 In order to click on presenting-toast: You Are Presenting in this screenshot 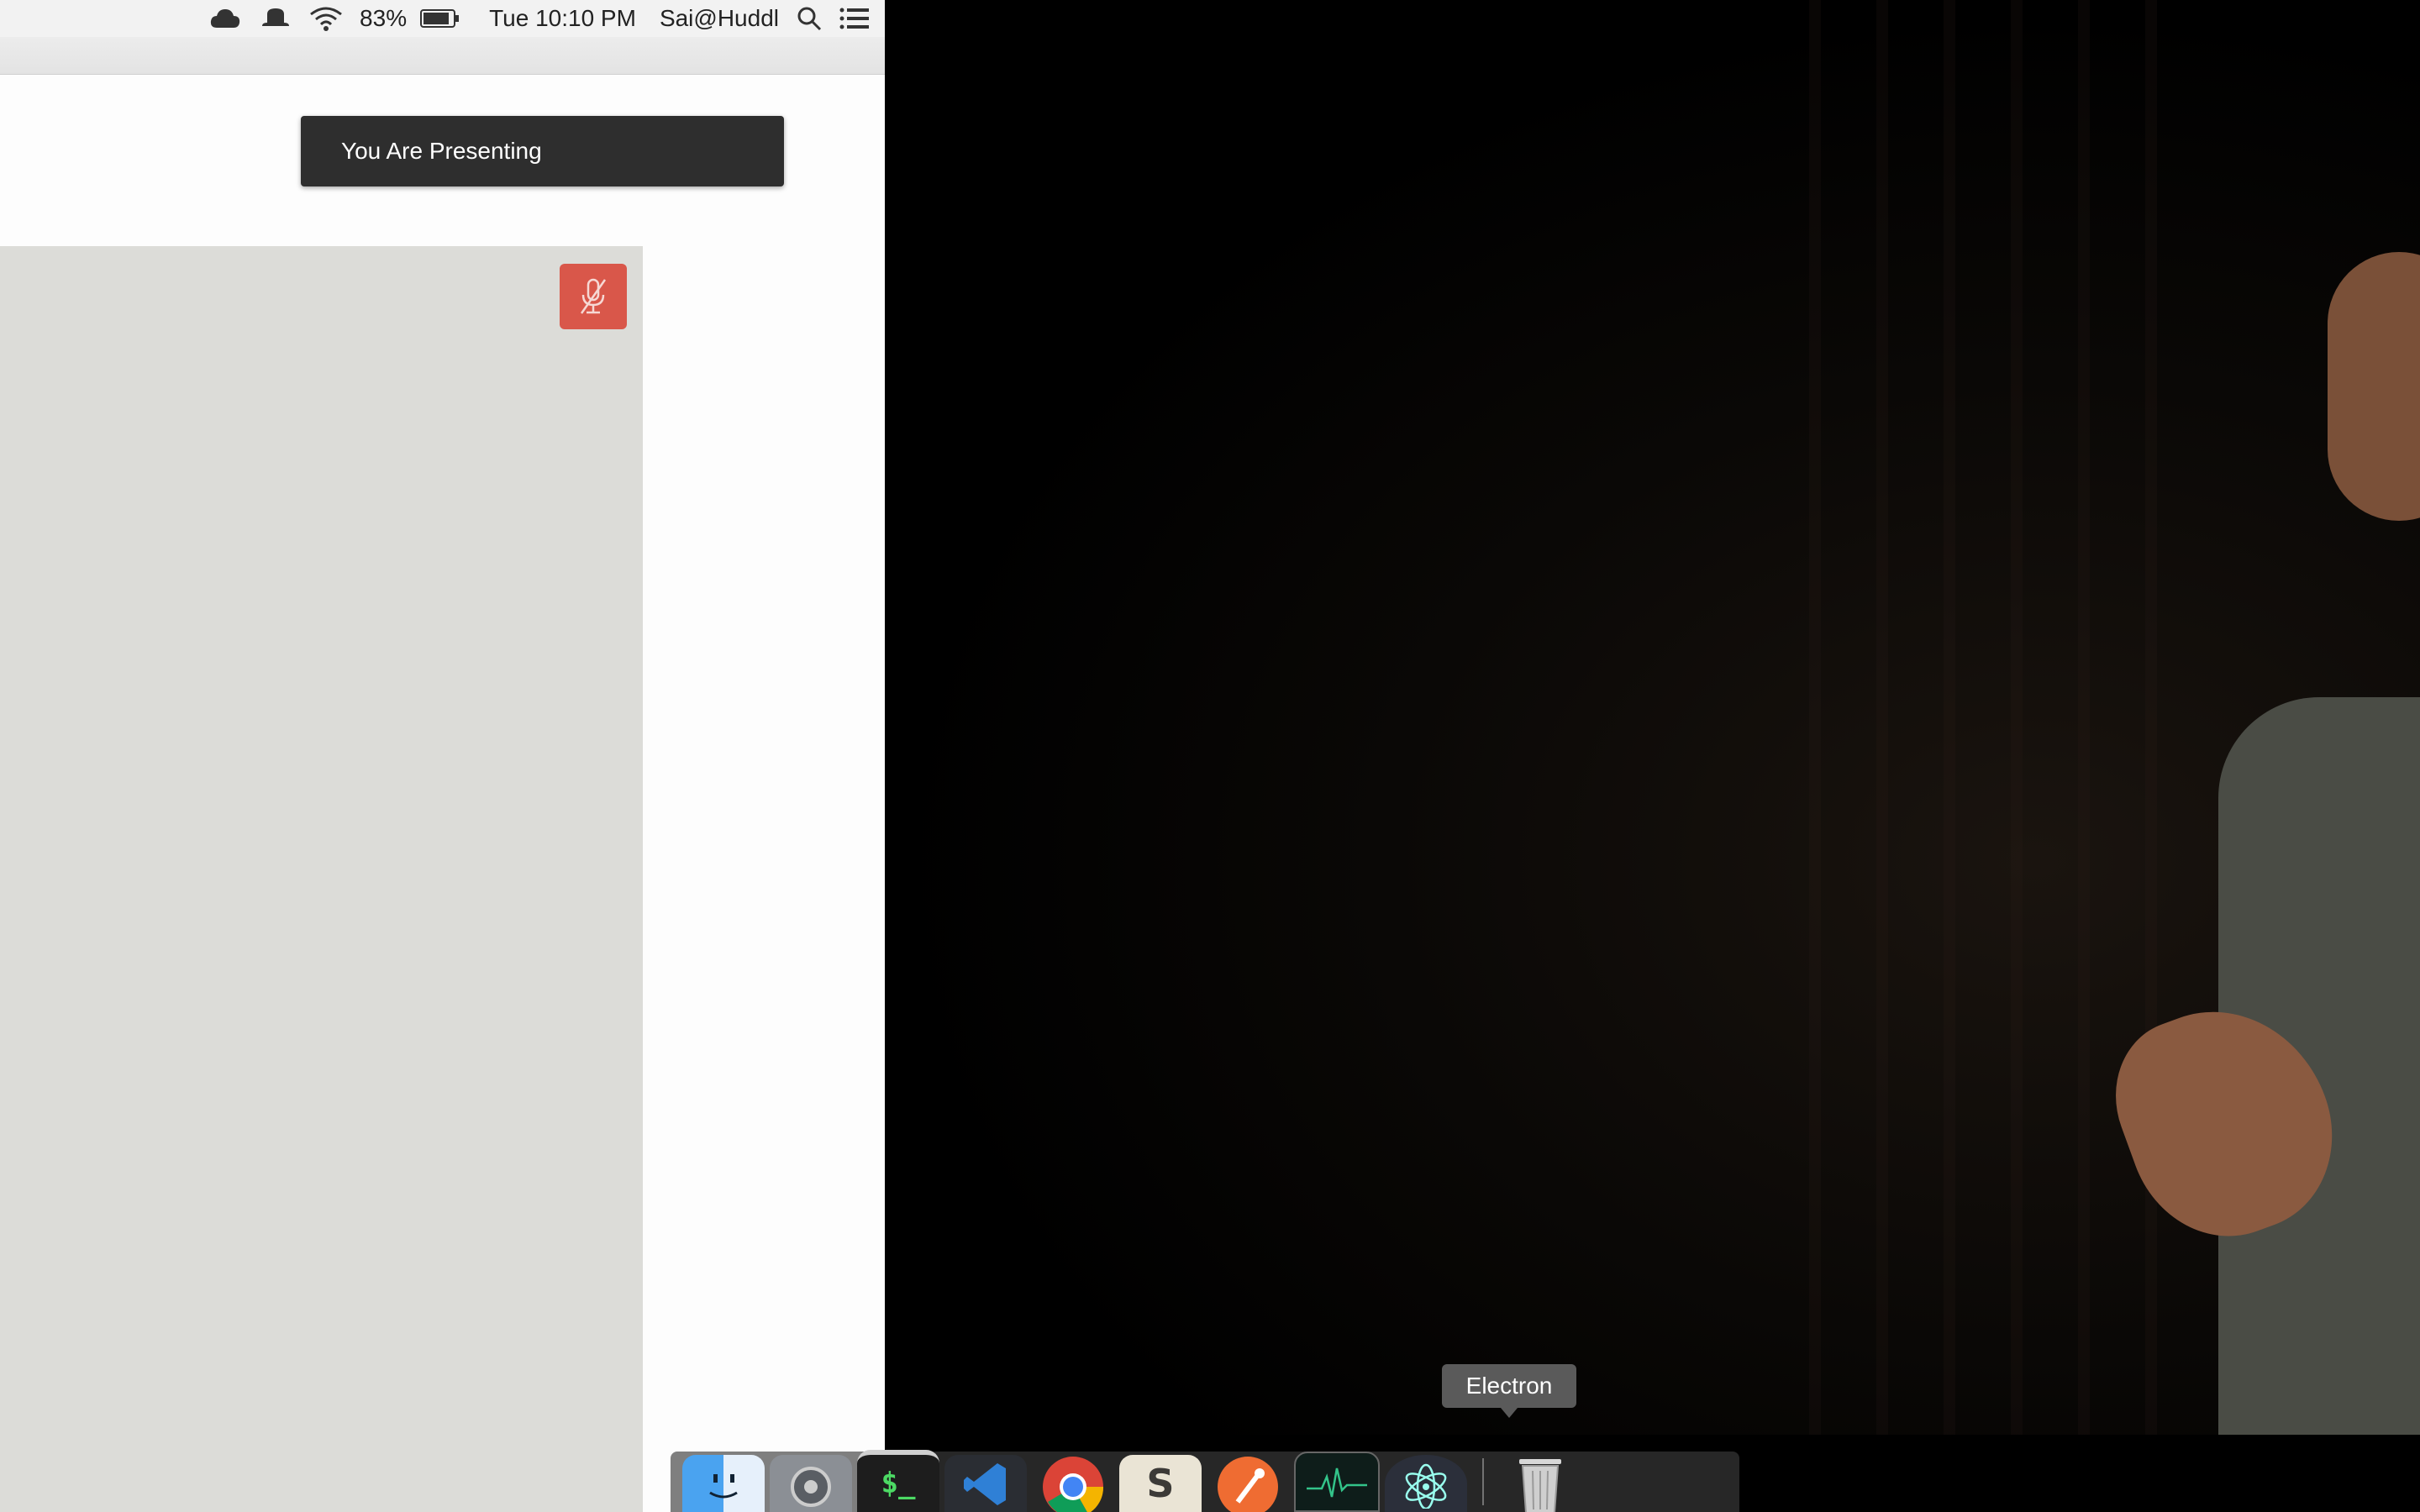, I will do `click(542, 151)`.